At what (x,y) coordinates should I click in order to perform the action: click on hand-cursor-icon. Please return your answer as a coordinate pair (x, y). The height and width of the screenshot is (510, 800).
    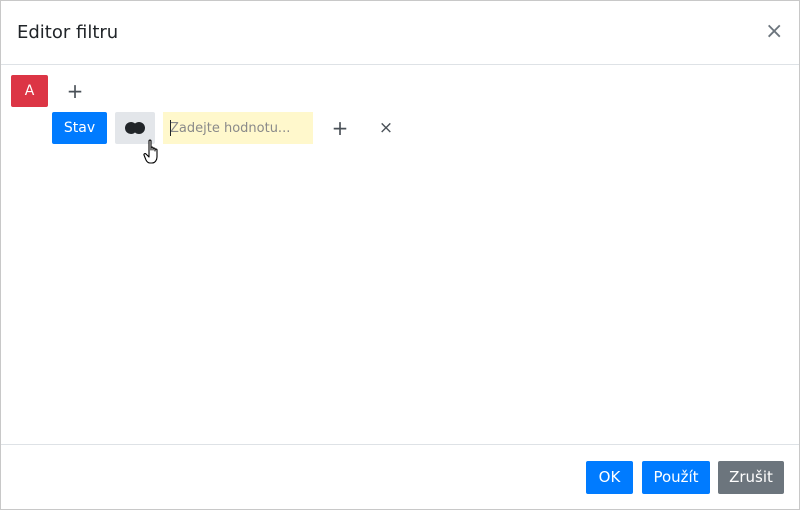
    Looking at the image, I should click on (150, 151).